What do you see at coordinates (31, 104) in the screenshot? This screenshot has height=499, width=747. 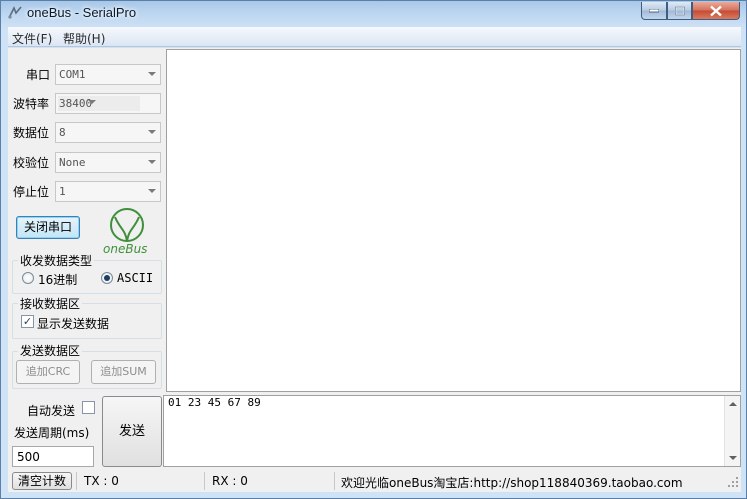 I see `baud-label: 波特率` at bounding box center [31, 104].